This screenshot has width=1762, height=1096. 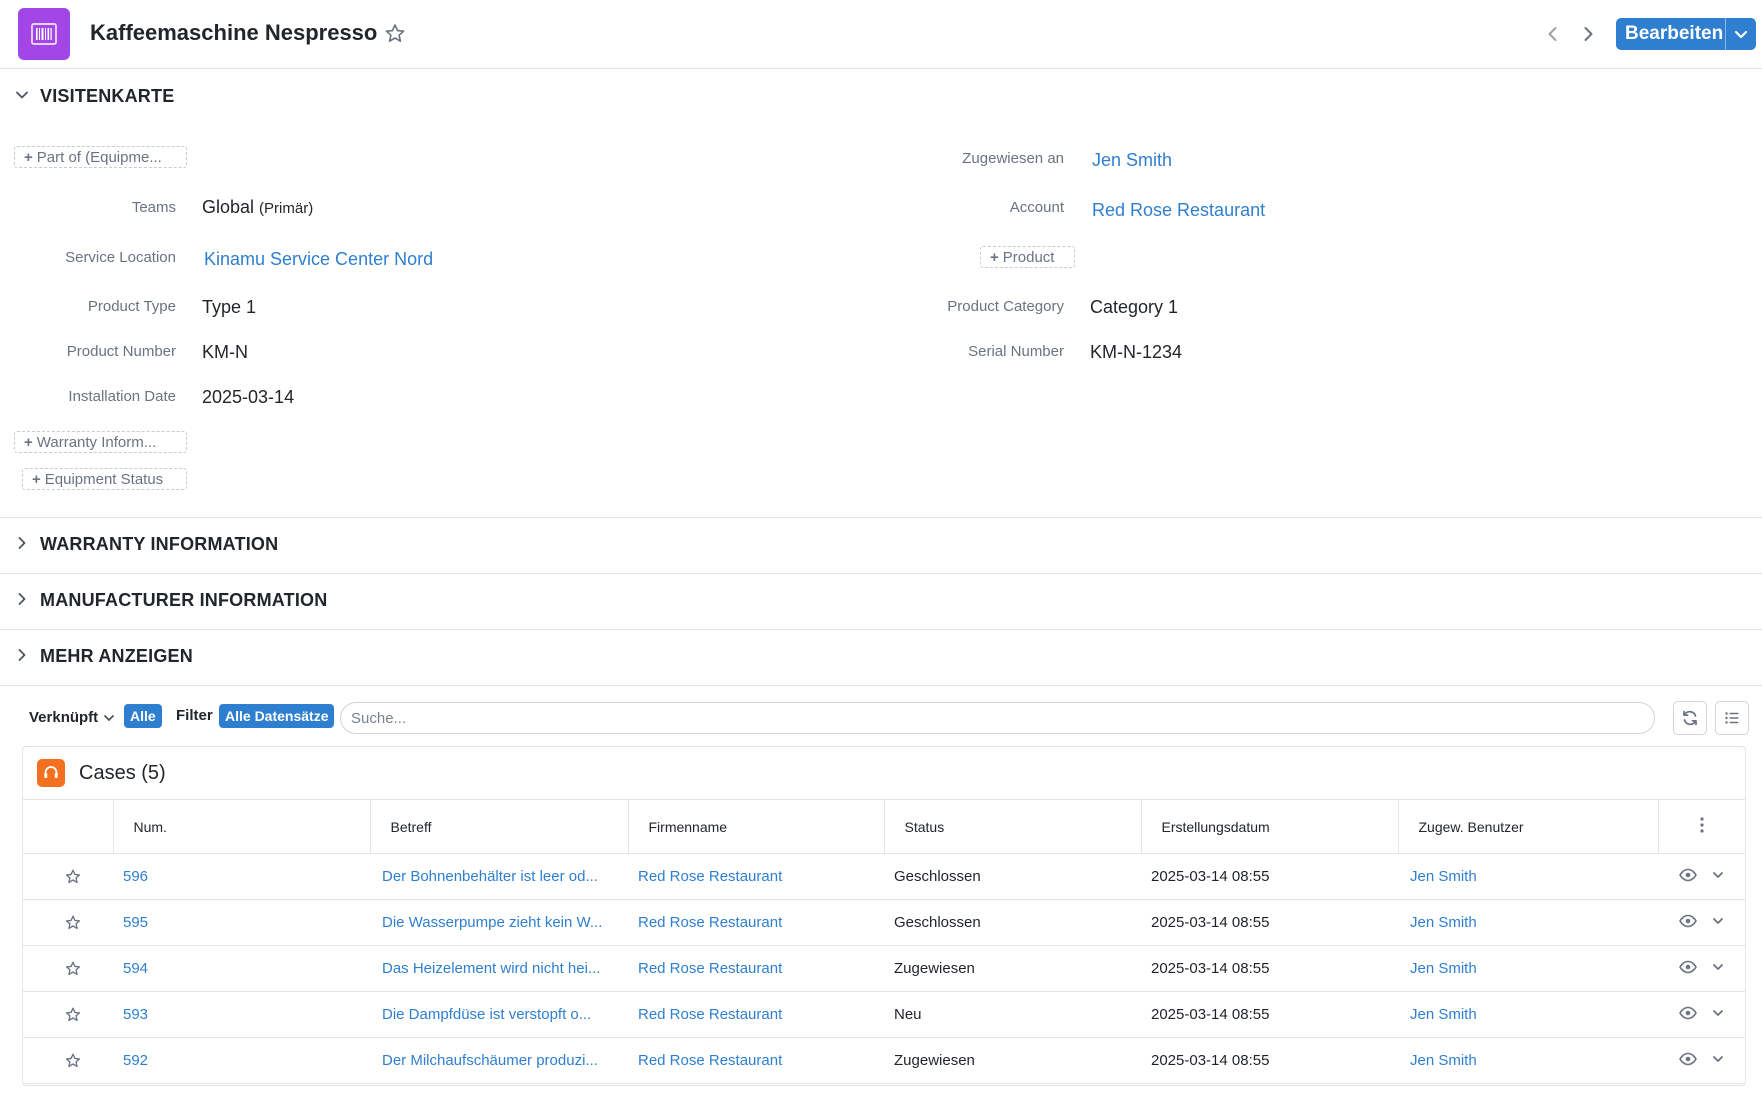 I want to click on column-header-user: Zugew. Benutzer, so click(x=1528, y=826).